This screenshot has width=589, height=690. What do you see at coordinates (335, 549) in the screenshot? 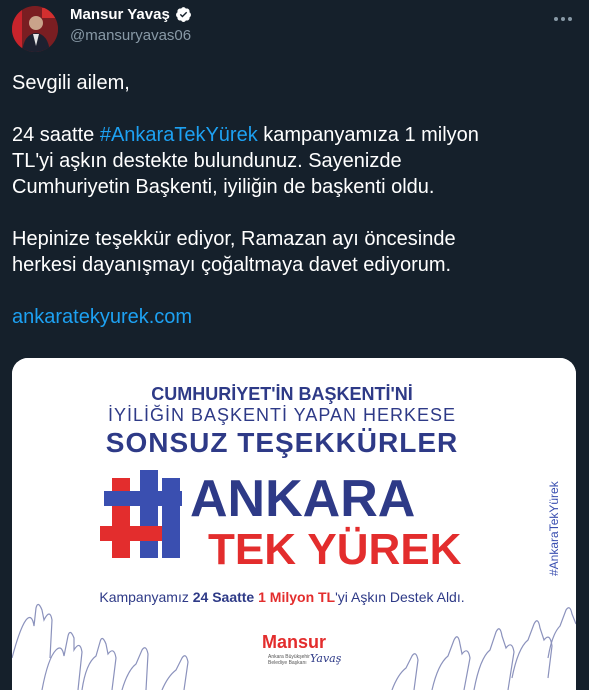
I see `logo-word-tek-yurek: TEK YÜREK` at bounding box center [335, 549].